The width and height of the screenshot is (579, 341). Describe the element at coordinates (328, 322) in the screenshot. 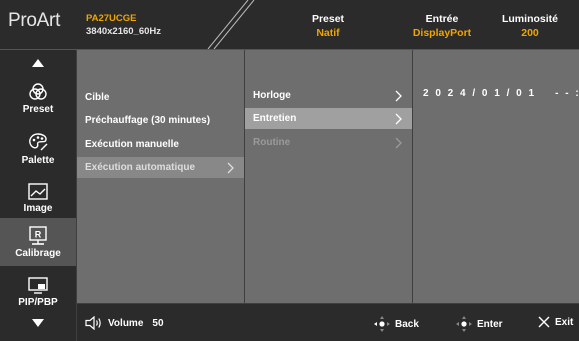

I see `bottom-bar: Volume 50 Back Enter Exit` at that location.